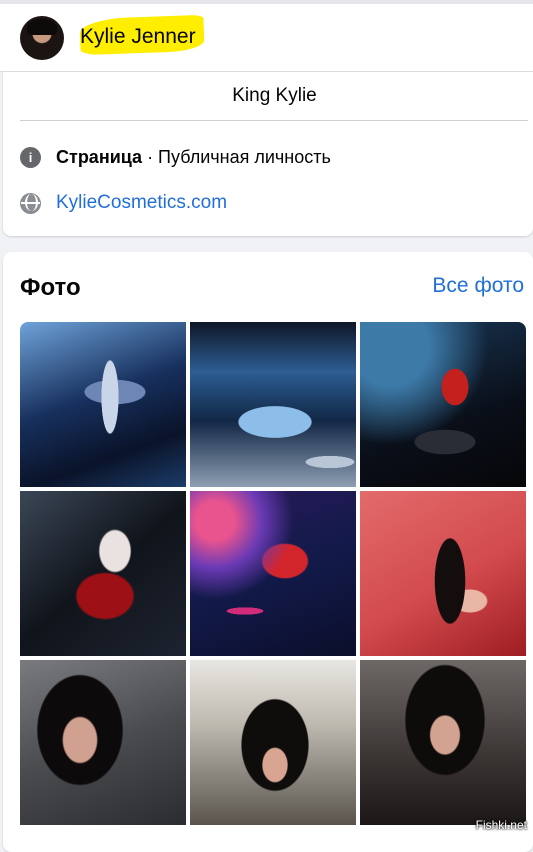 The height and width of the screenshot is (852, 533). Describe the element at coordinates (30, 203) in the screenshot. I see `globe-icon` at that location.